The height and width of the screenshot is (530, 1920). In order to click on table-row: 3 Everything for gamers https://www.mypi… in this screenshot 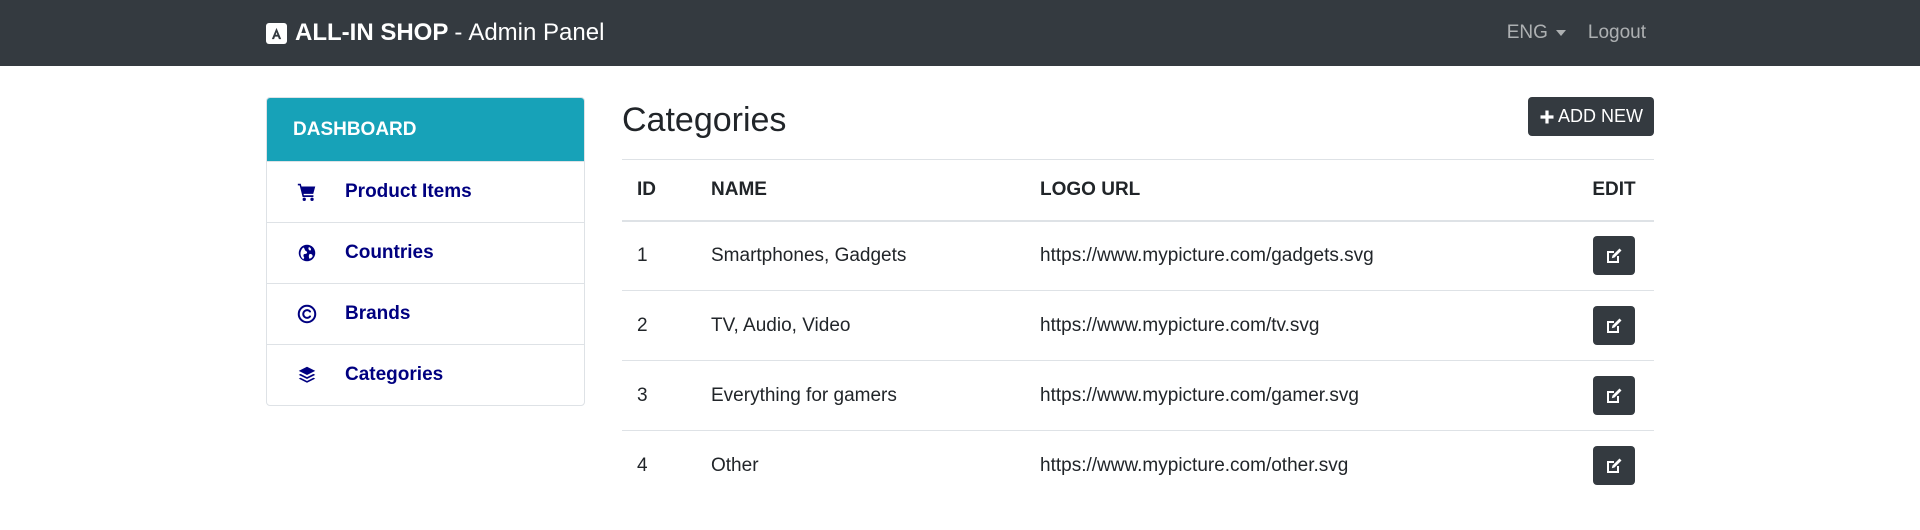, I will do `click(1138, 395)`.